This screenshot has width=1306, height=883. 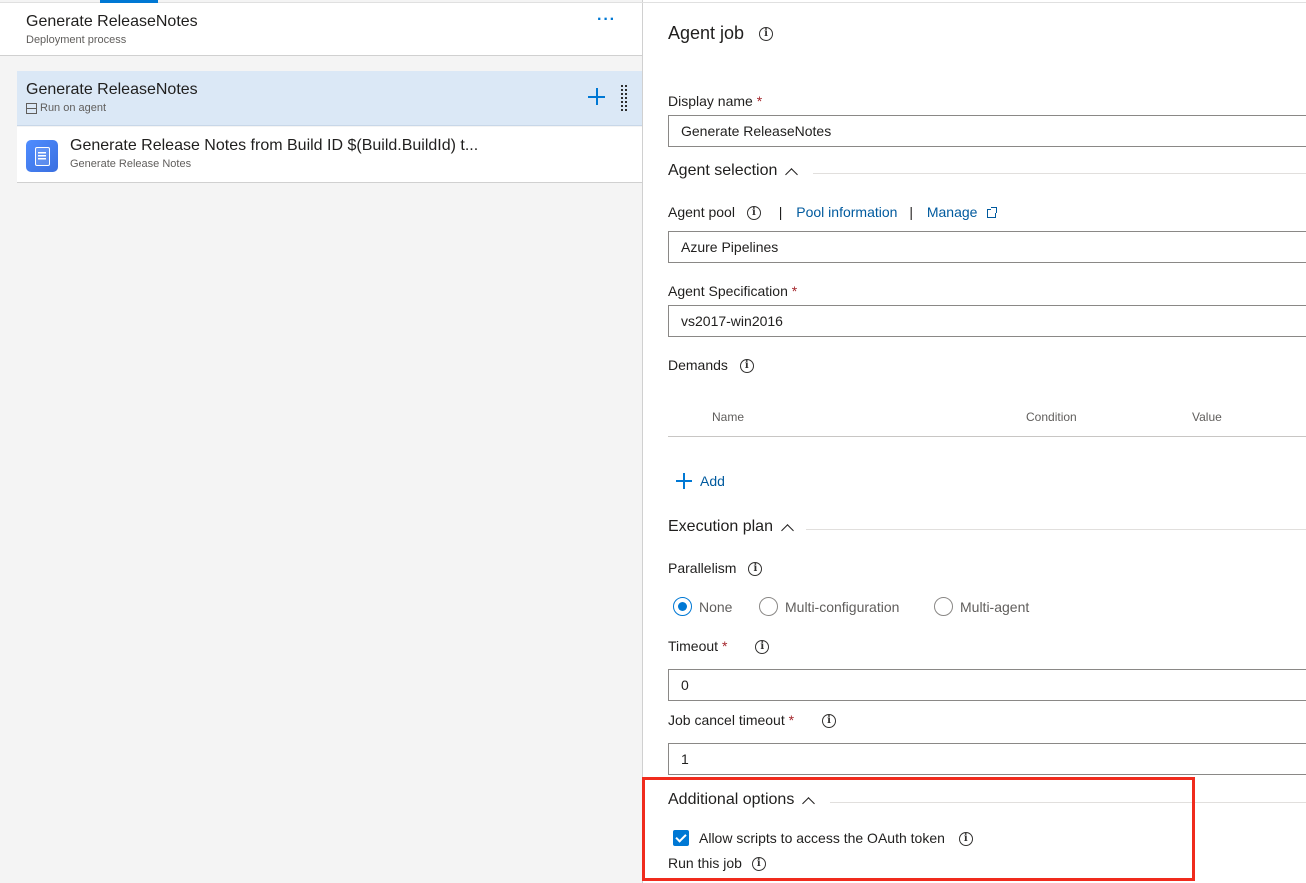 I want to click on job-subtitle-text: Run on agent, so click(x=73, y=108).